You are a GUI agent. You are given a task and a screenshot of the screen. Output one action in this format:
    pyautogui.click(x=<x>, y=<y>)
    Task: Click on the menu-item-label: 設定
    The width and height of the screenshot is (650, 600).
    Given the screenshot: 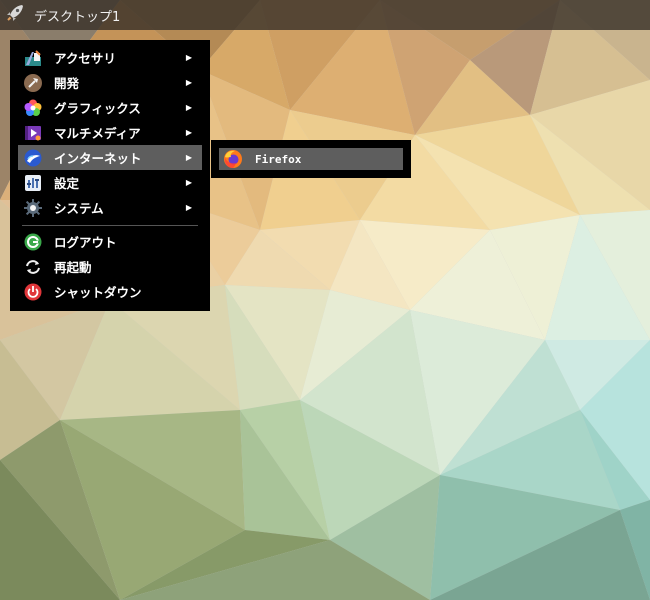 What is the action you would take?
    pyautogui.click(x=67, y=183)
    